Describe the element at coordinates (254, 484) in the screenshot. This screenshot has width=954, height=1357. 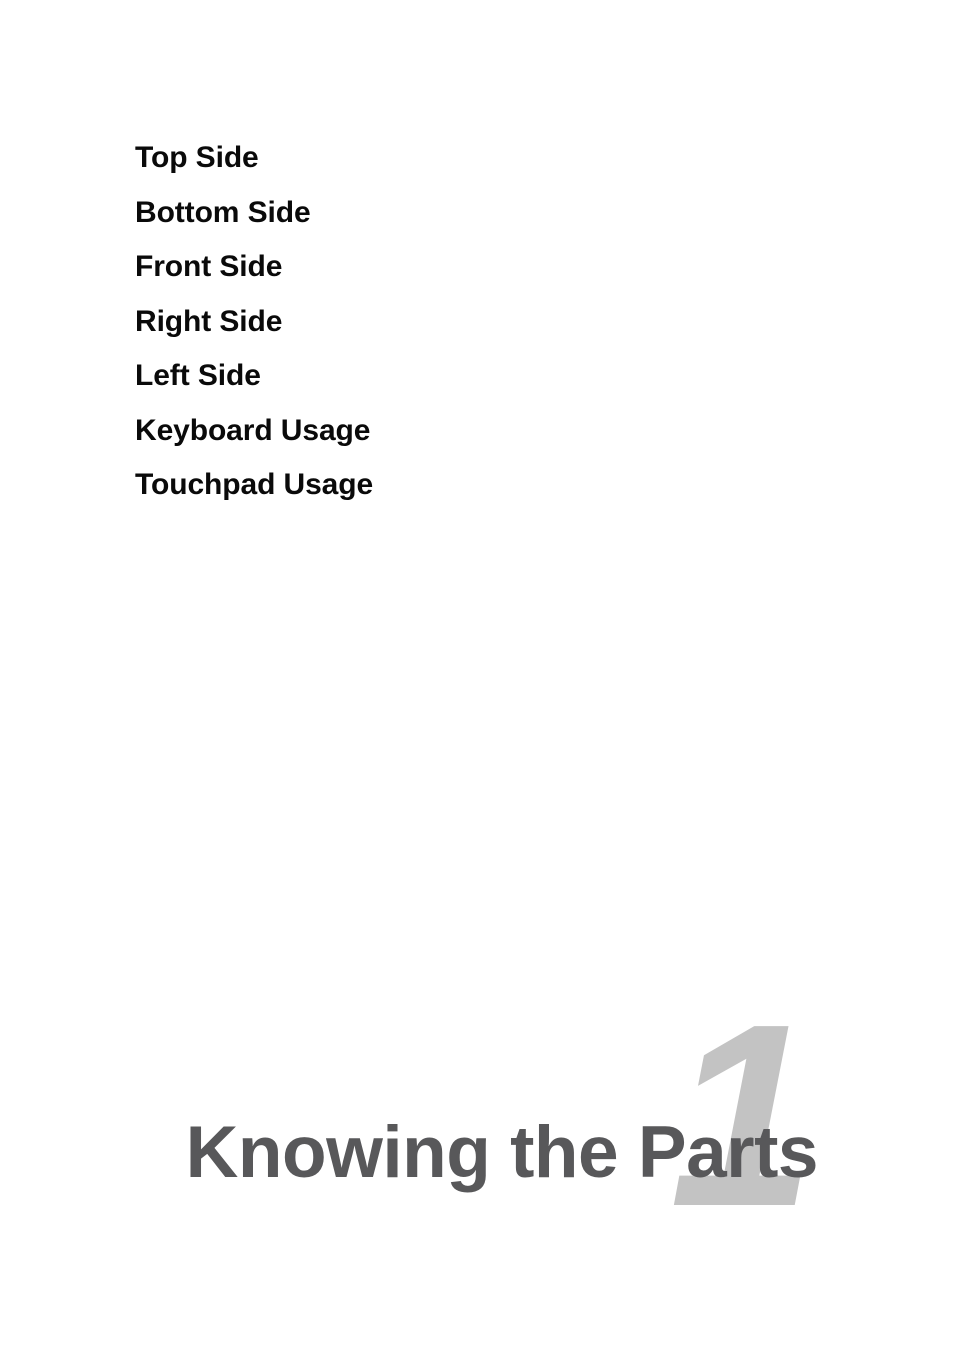
I see `list-item: Touchpad Usage` at that location.